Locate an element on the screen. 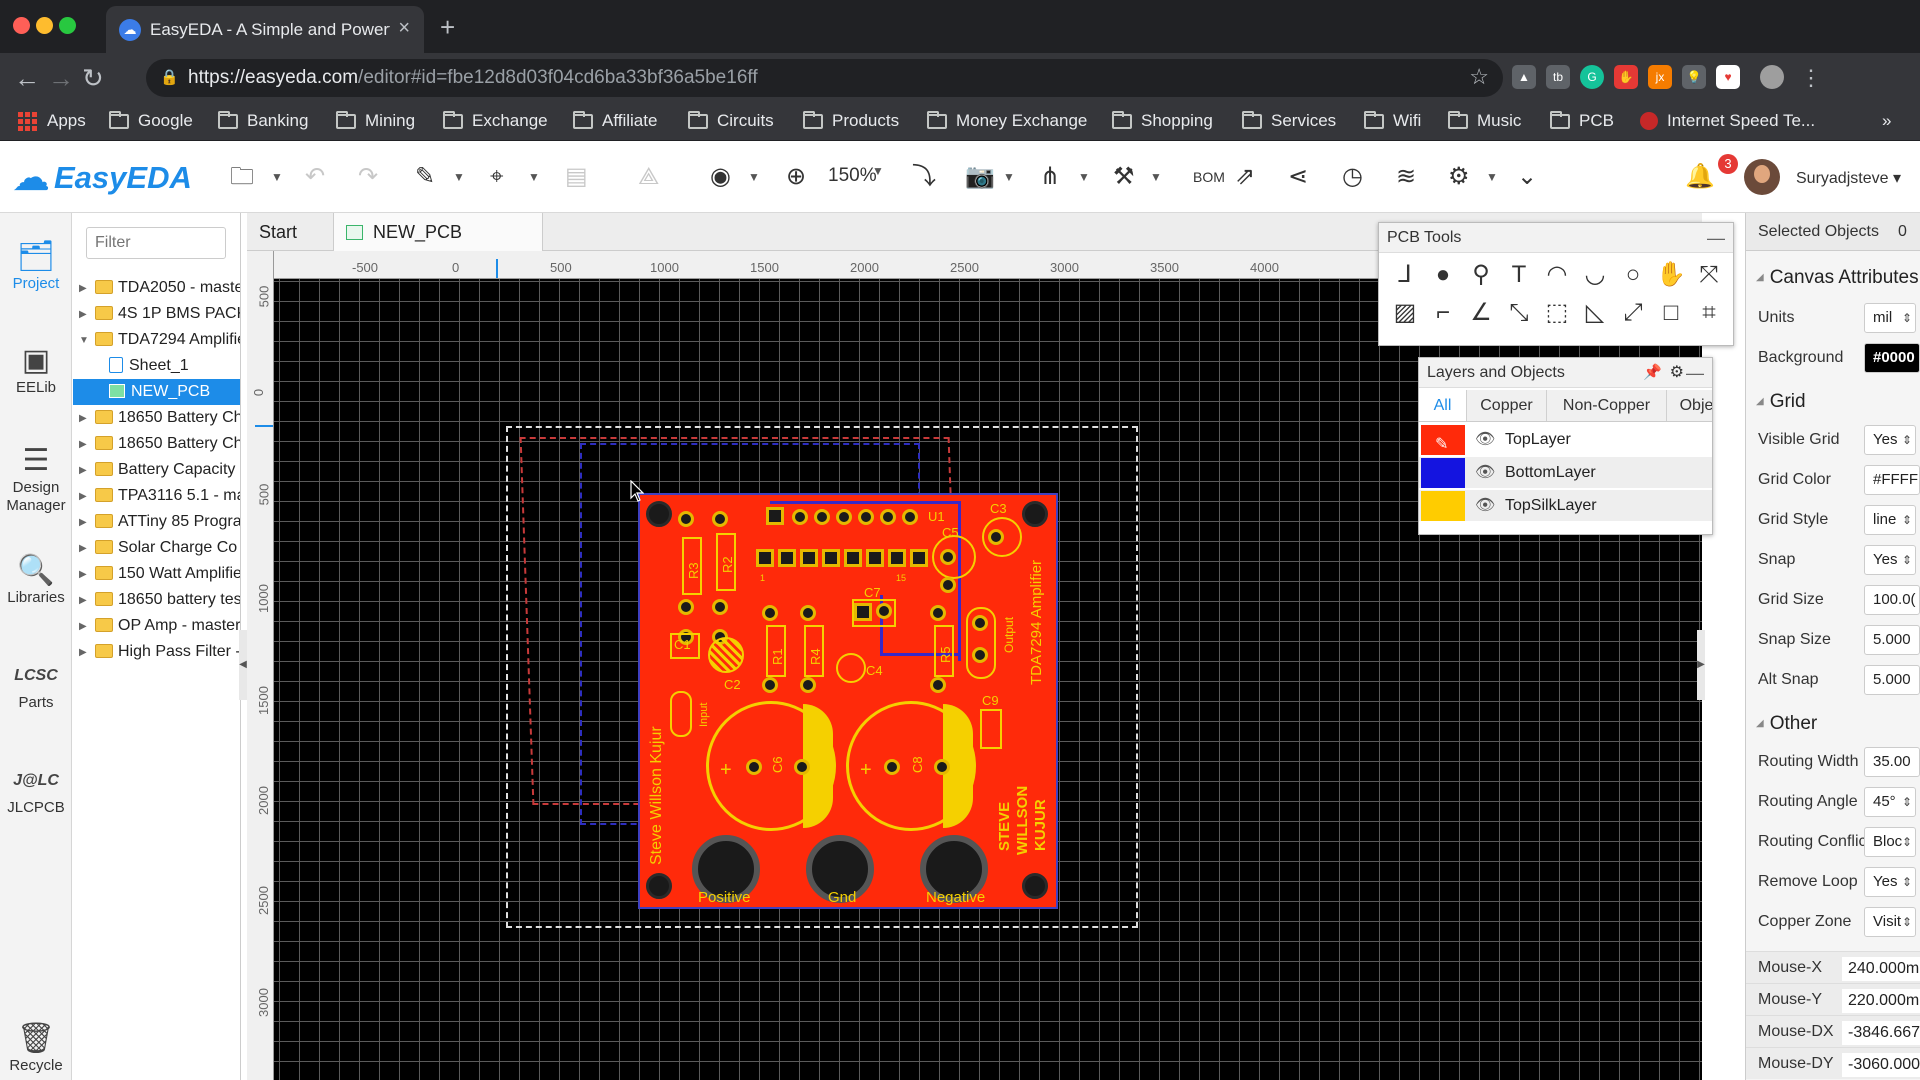 This screenshot has height=1080, width=1920. grid-color-field: #FFFF is located at coordinates (1892, 480).